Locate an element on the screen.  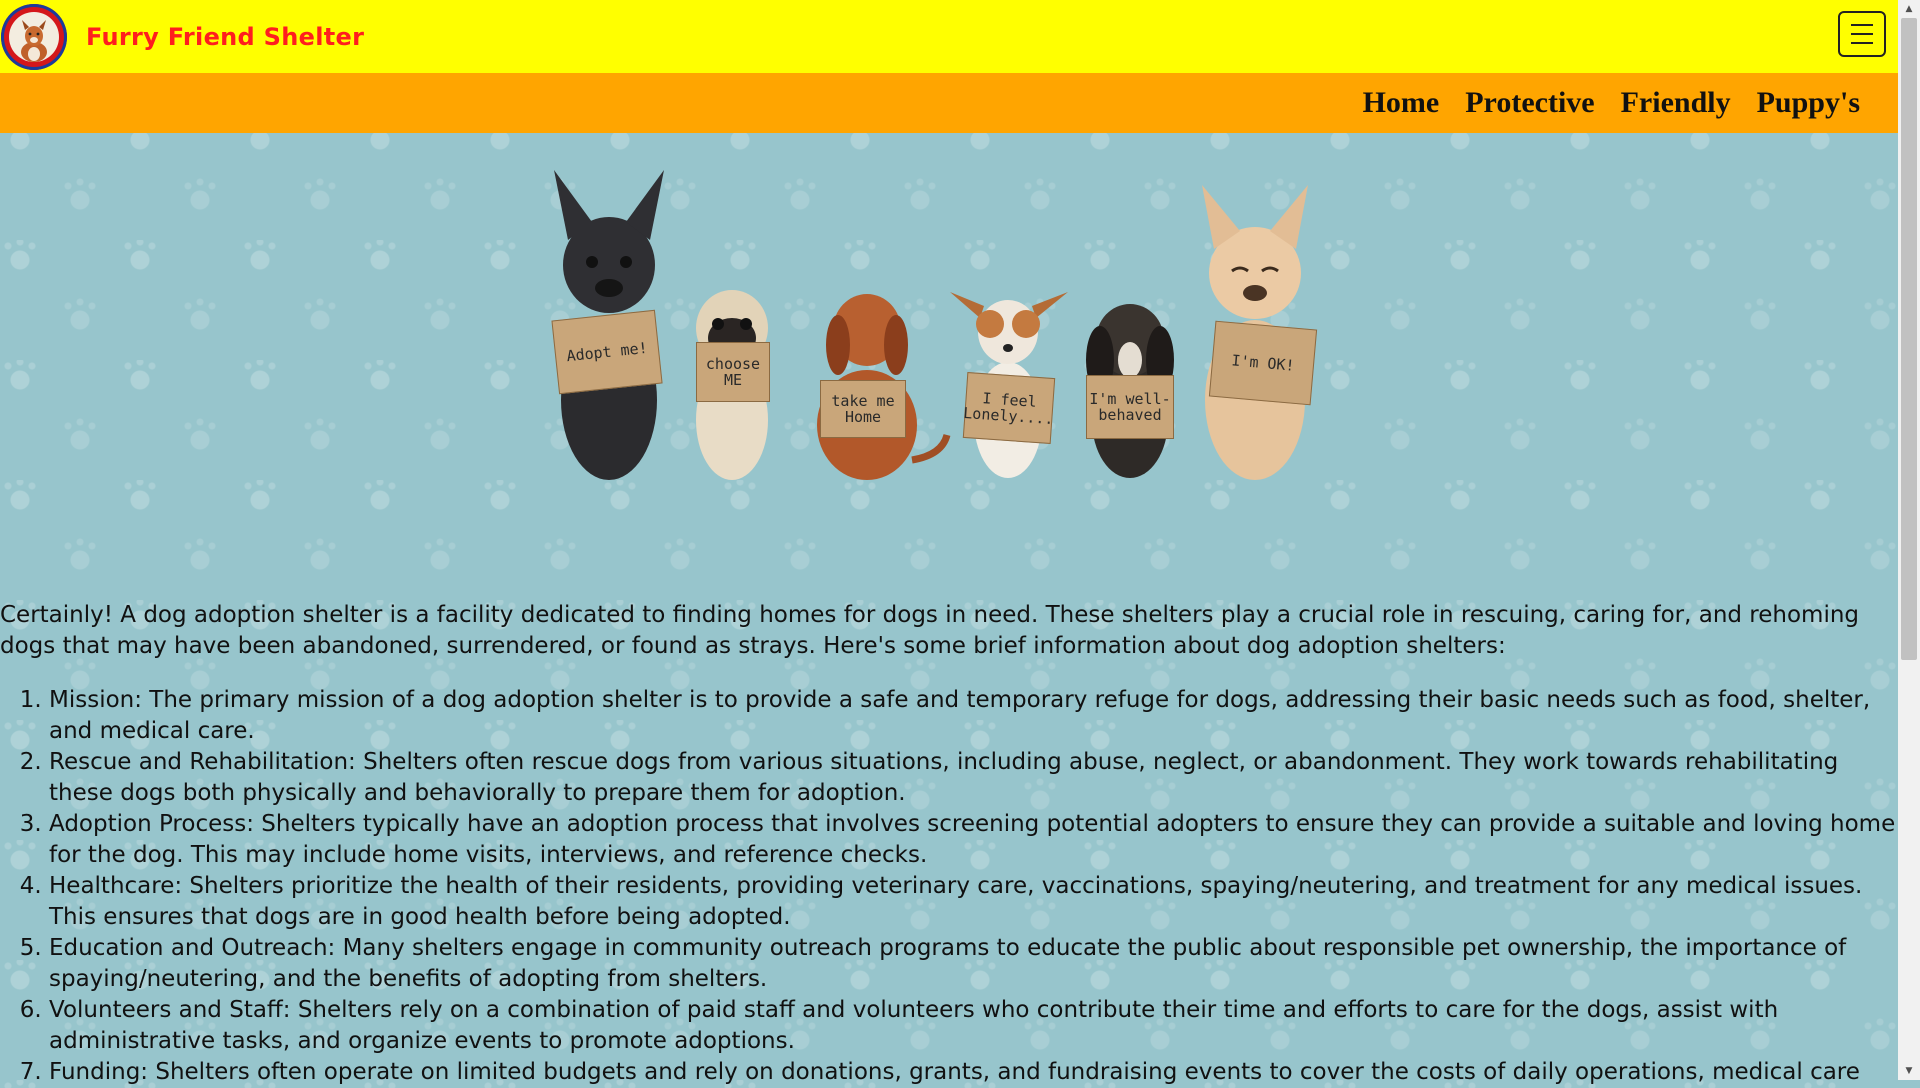
brand-name: Furry Friend Shelter is located at coordinates (225, 37).